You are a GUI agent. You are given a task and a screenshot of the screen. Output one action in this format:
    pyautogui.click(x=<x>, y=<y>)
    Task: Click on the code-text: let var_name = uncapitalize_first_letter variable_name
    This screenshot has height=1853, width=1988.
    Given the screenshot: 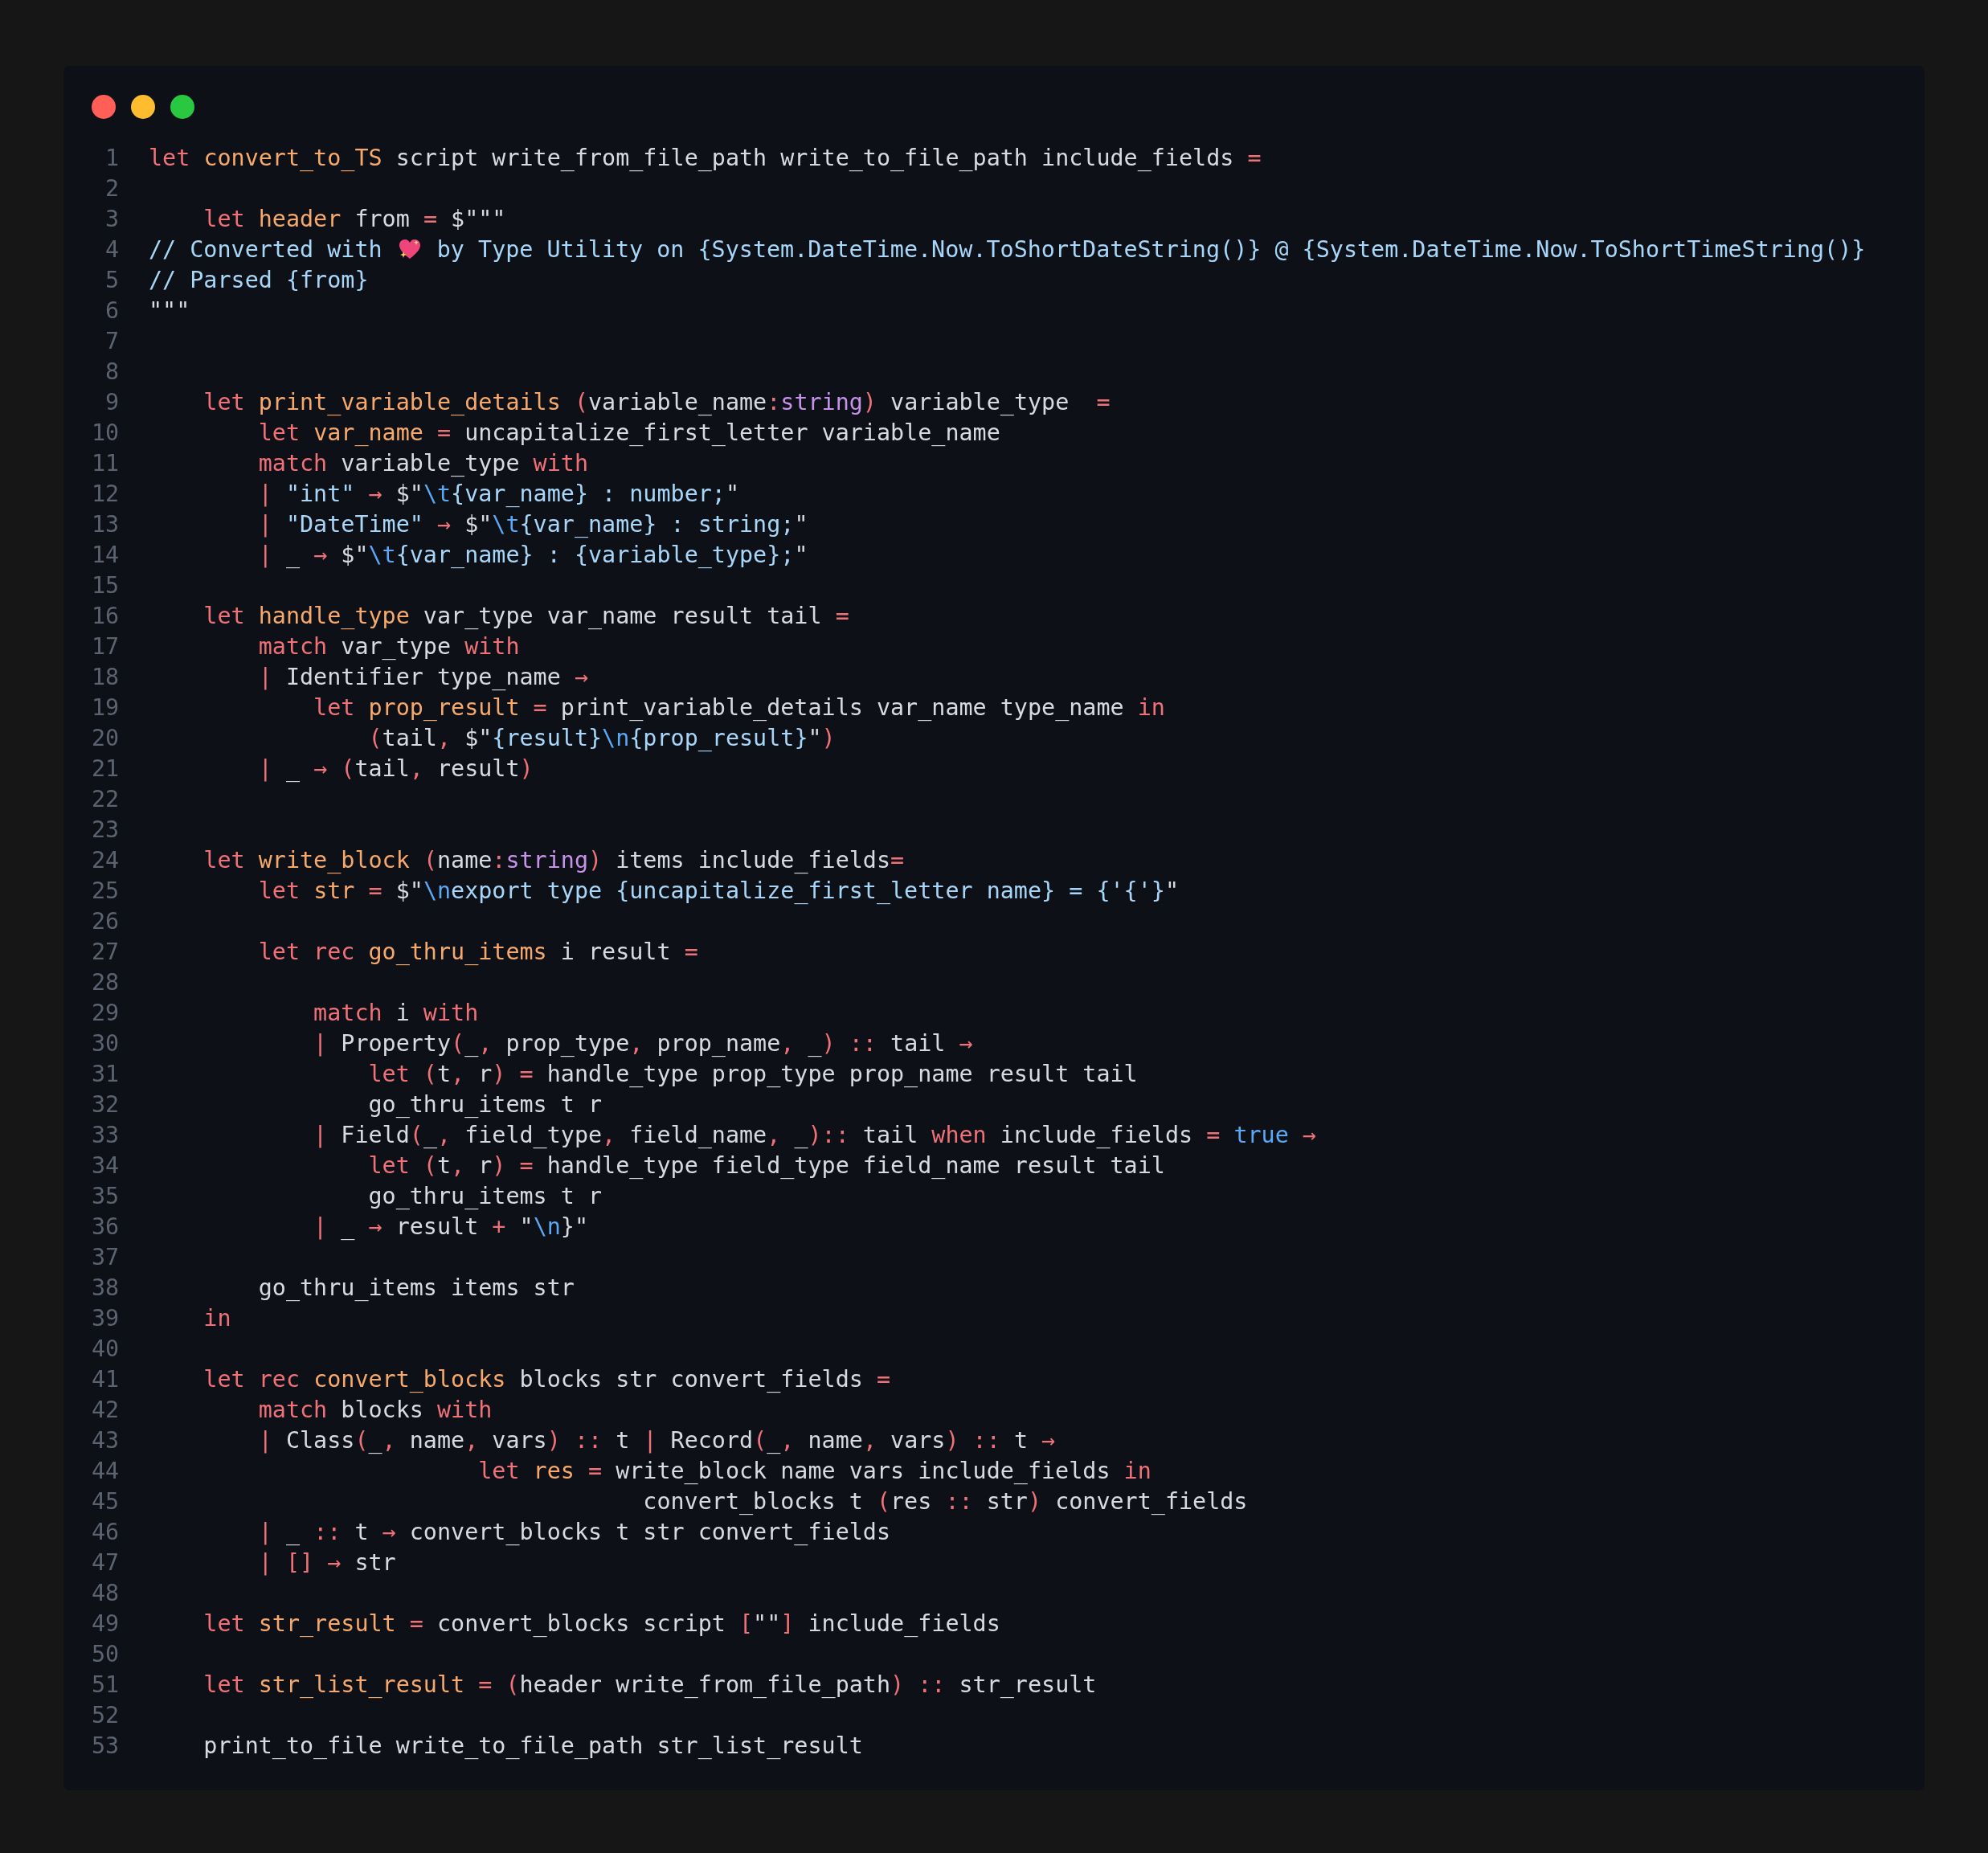 What is the action you would take?
    pyautogui.click(x=628, y=432)
    